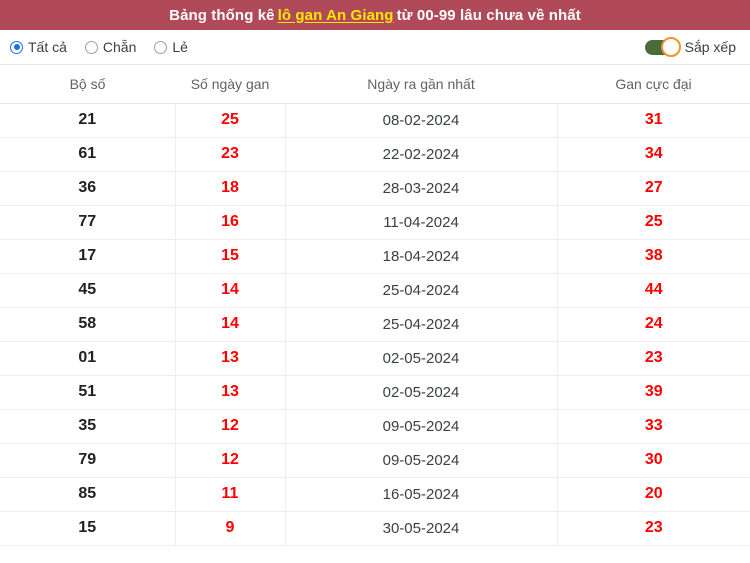  Describe the element at coordinates (421, 256) in the screenshot. I see `cell-ngay-ra-gan-nhat: 18-04-2024` at that location.